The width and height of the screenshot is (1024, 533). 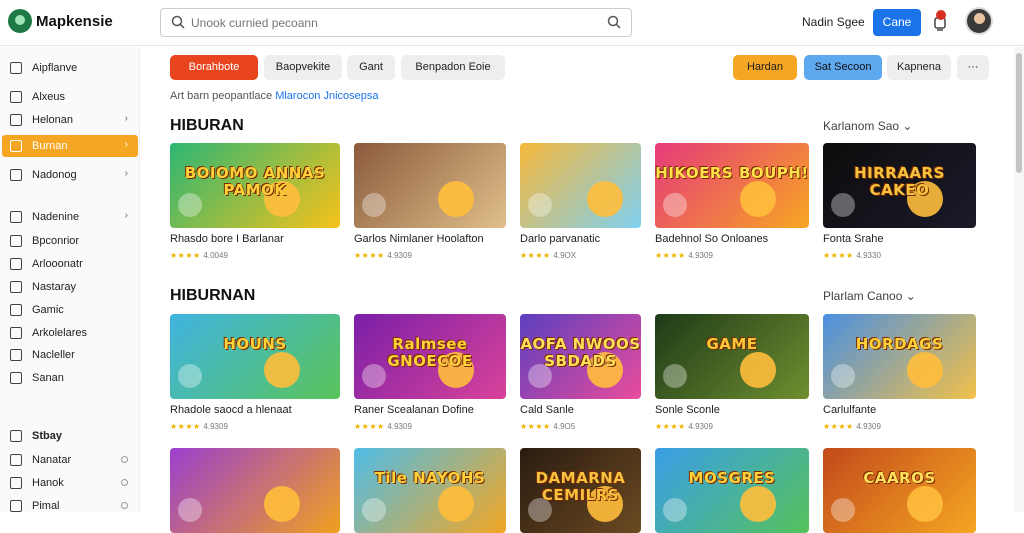 What do you see at coordinates (899, 478) in the screenshot?
I see `game-logo-text: CAAROS` at bounding box center [899, 478].